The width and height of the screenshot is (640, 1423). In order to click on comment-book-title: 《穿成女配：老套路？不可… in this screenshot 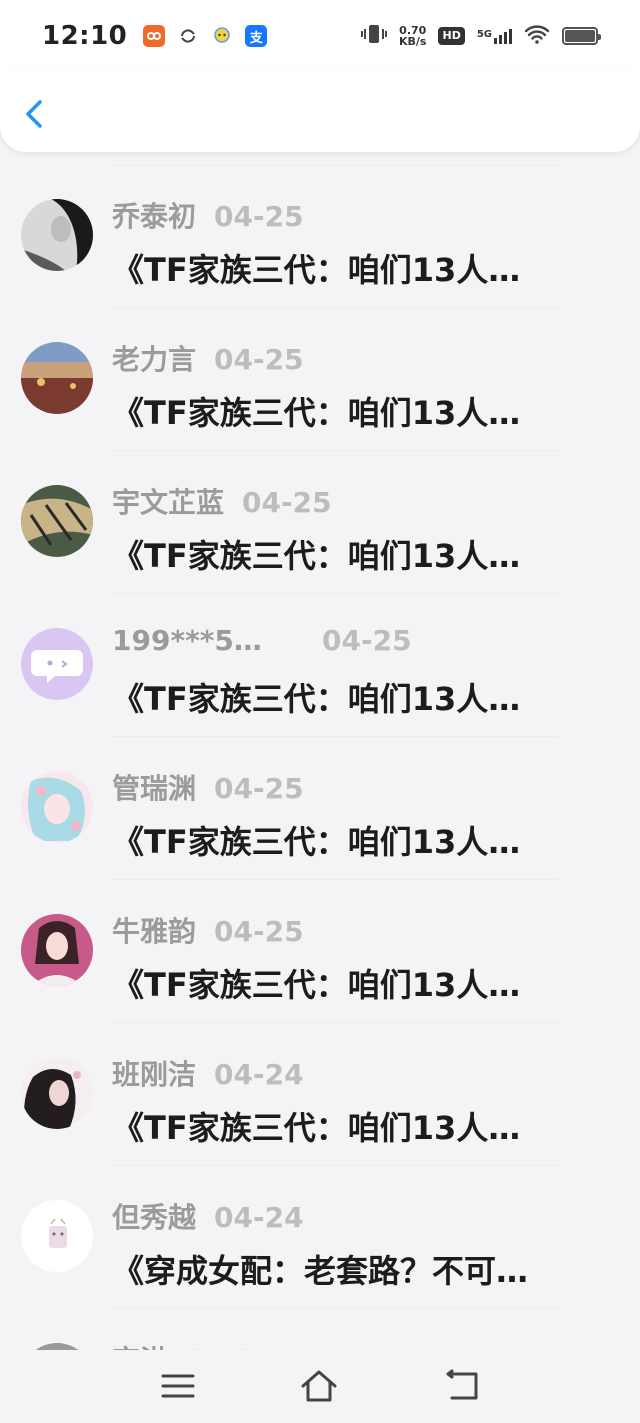, I will do `click(320, 1271)`.